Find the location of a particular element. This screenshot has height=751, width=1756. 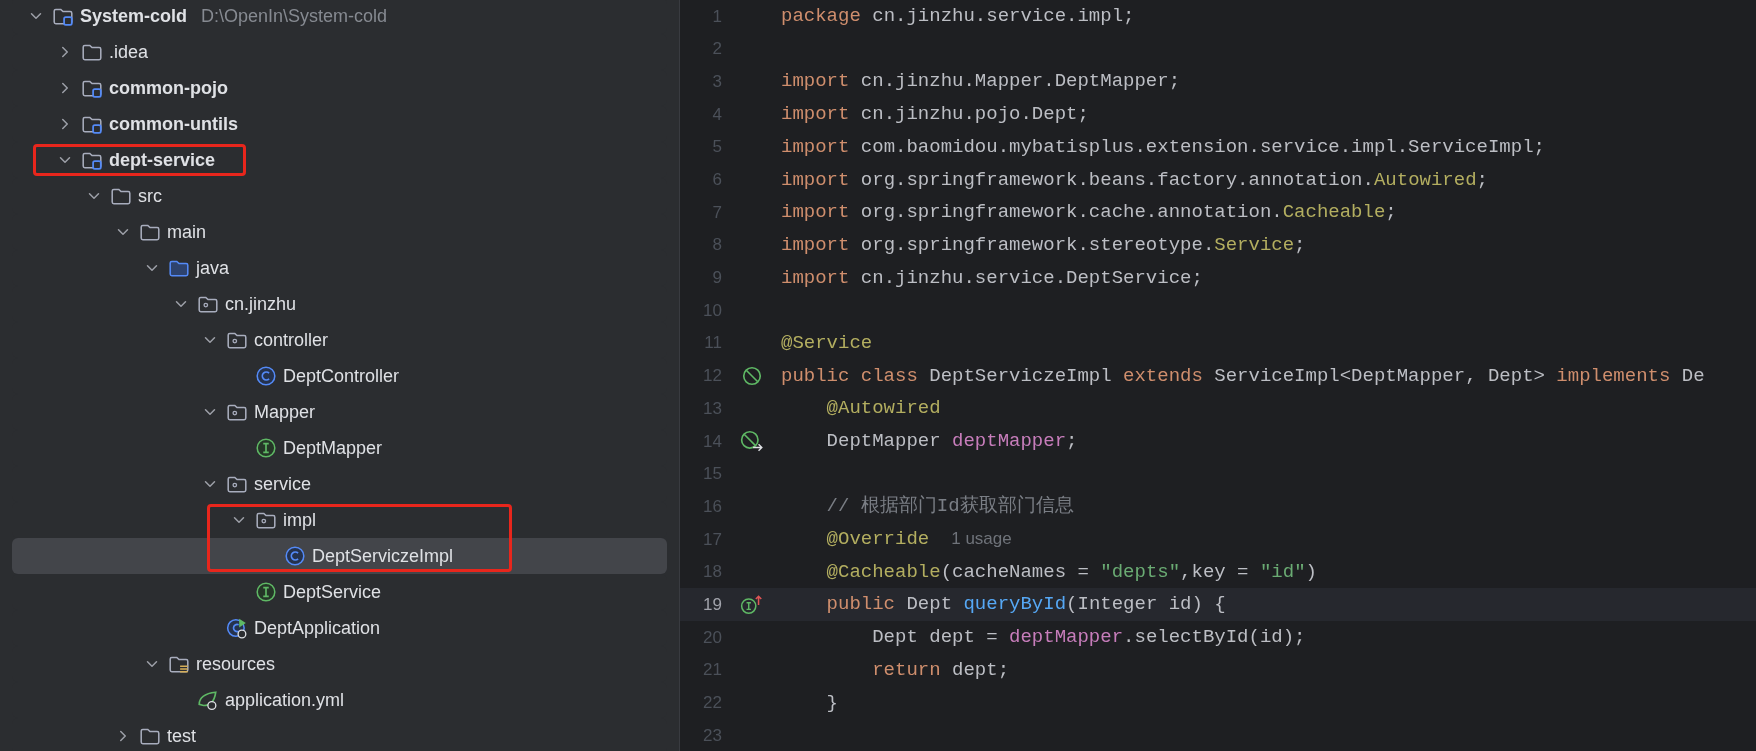

tree-item-label: DeptServiczeImpl is located at coordinates (383, 556).